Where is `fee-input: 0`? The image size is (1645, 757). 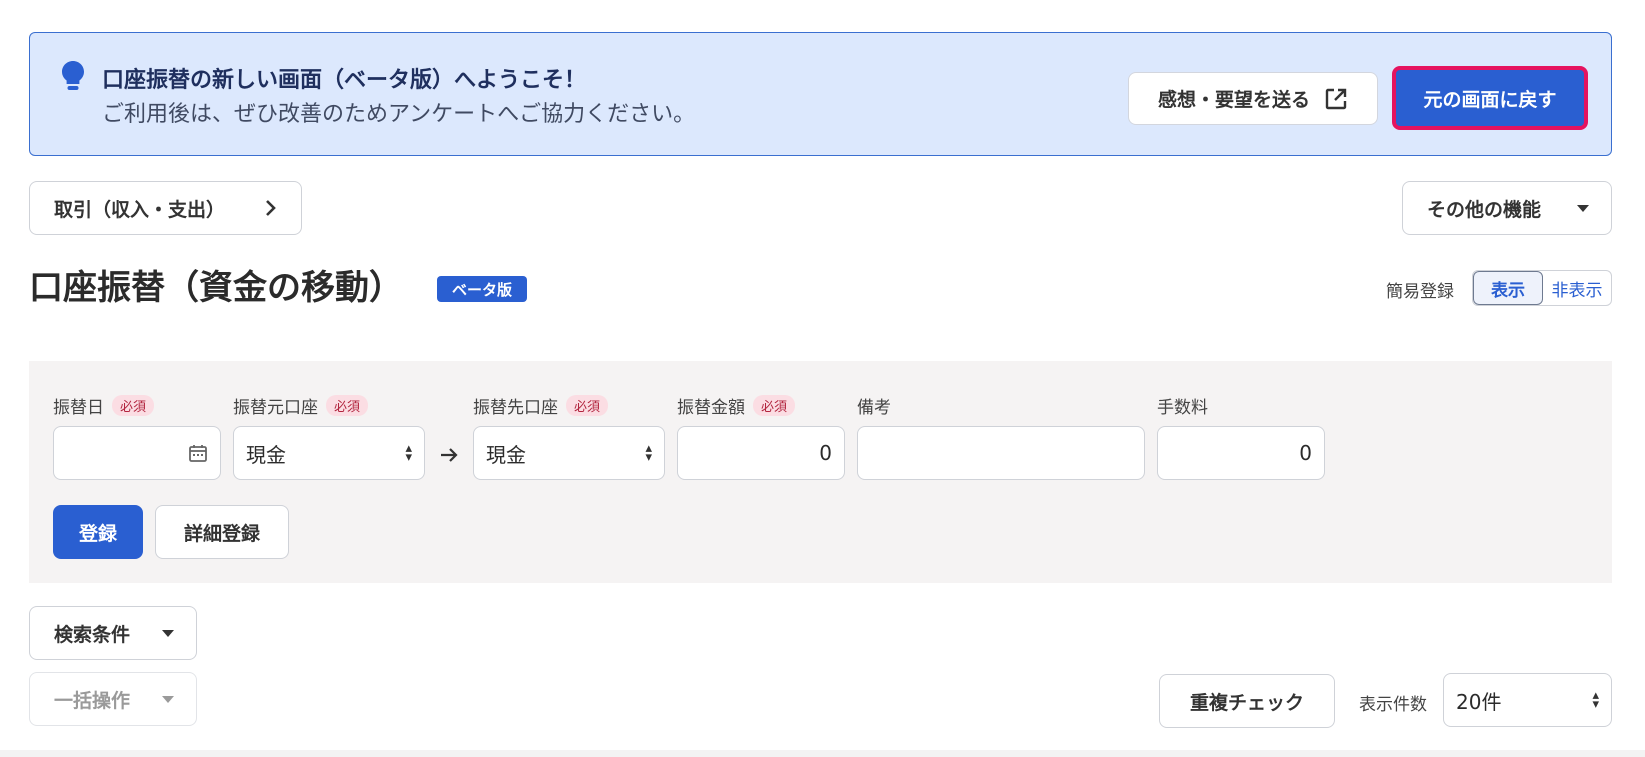
fee-input: 0 is located at coordinates (1241, 453).